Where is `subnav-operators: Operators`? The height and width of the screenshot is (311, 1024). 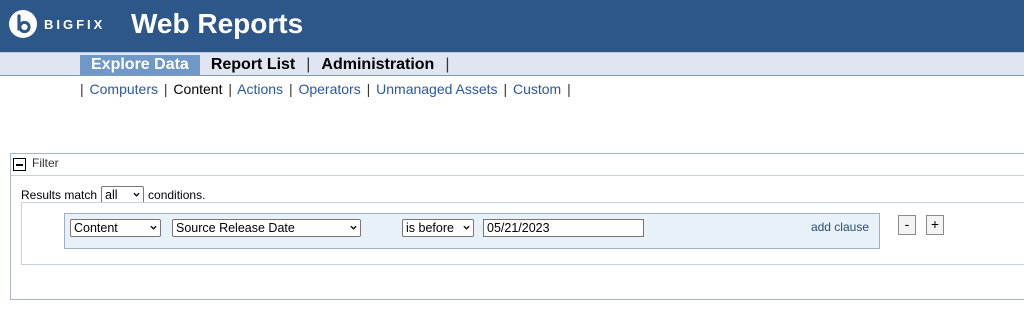
subnav-operators: Operators is located at coordinates (329, 89).